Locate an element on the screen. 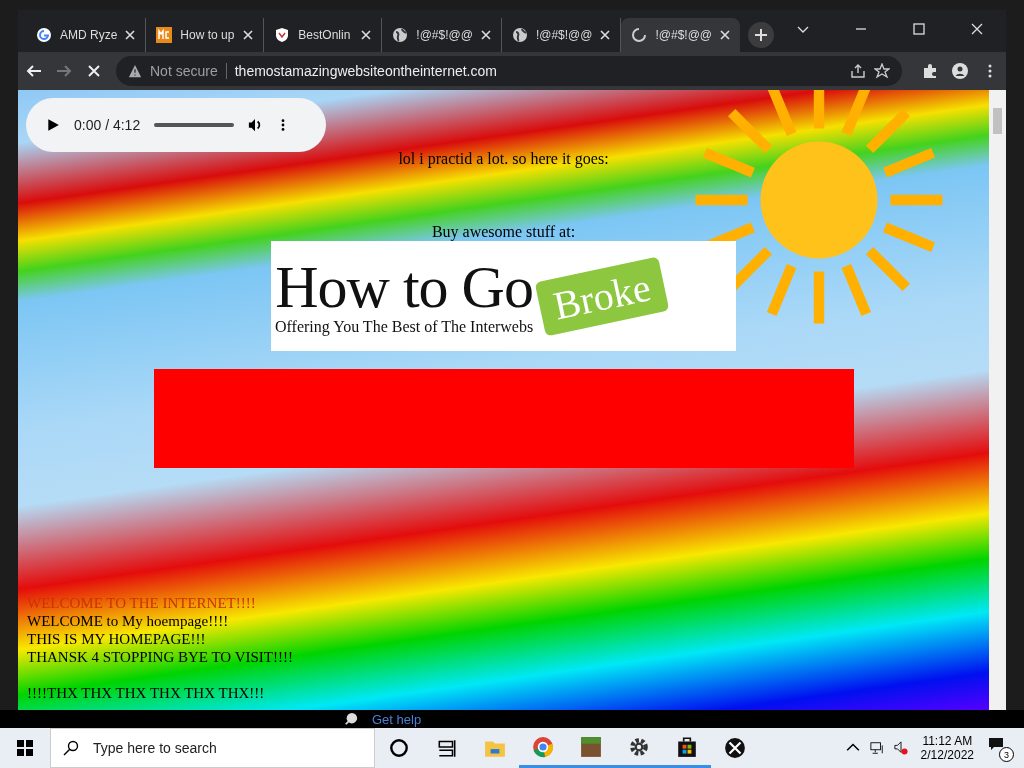  get-help-link: Get help is located at coordinates (397, 719).